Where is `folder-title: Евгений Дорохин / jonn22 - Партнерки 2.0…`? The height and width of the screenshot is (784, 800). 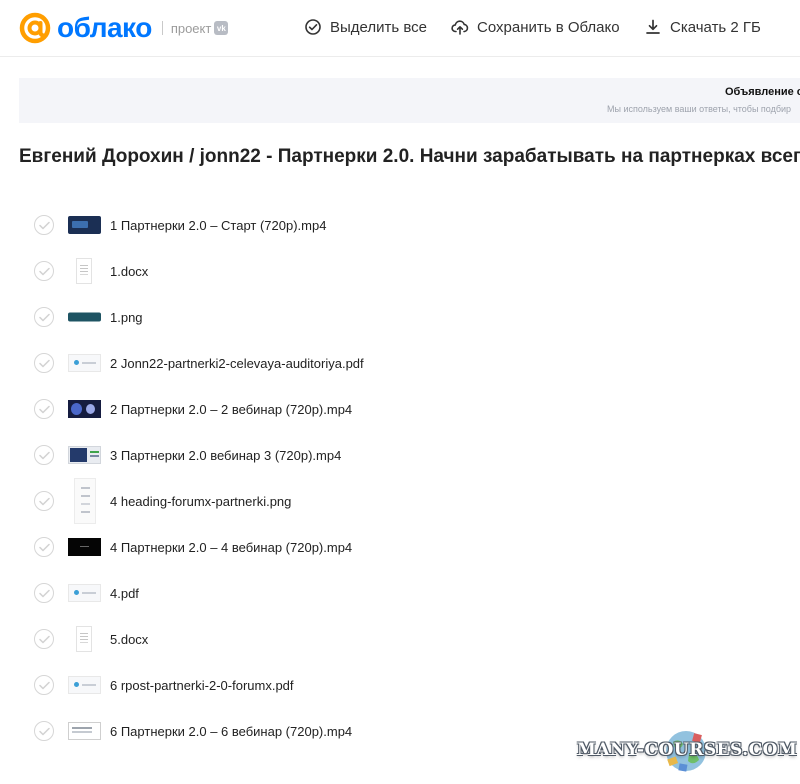
folder-title: Евгений Дорохин / jonn22 - Партнерки 2.0… is located at coordinates (409, 156).